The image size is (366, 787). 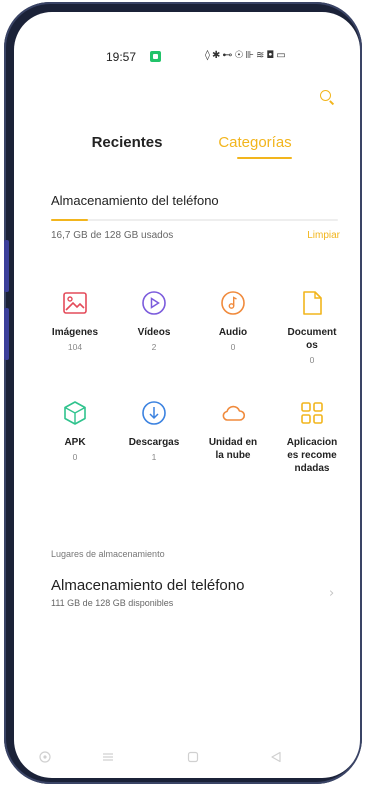 What do you see at coordinates (233, 431) in the screenshot?
I see `category-cloud-drive: Unidad en la nube` at bounding box center [233, 431].